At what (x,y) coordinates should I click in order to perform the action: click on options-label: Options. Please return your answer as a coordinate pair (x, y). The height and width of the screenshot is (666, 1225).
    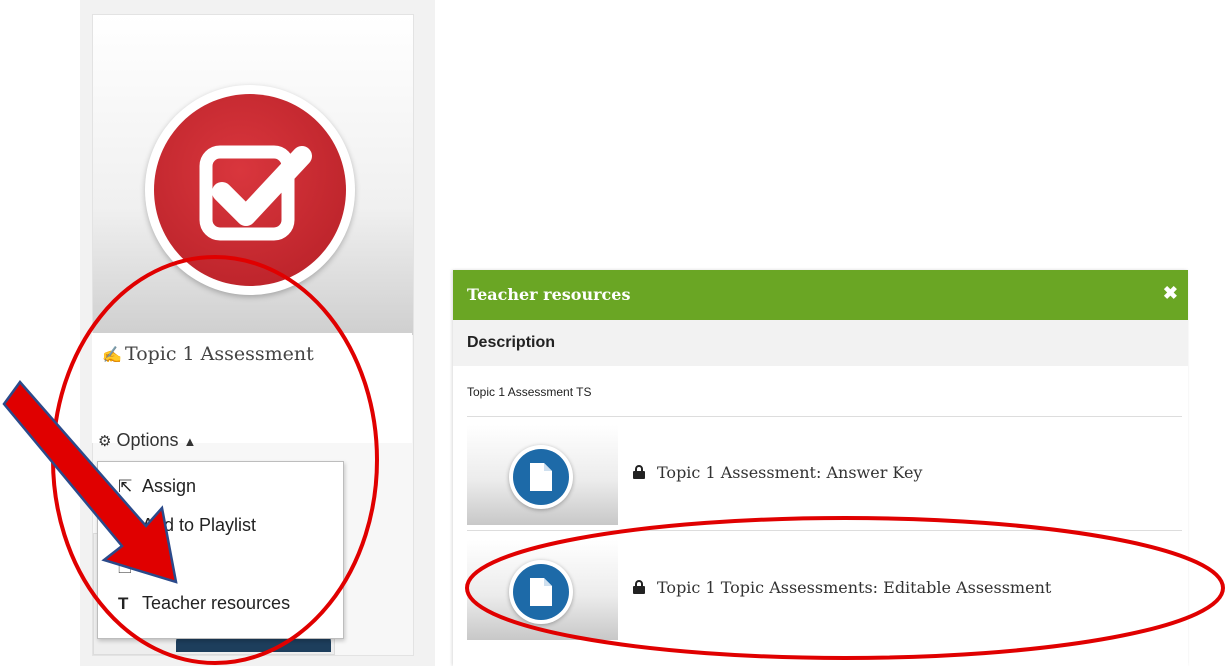
    Looking at the image, I should click on (147, 440).